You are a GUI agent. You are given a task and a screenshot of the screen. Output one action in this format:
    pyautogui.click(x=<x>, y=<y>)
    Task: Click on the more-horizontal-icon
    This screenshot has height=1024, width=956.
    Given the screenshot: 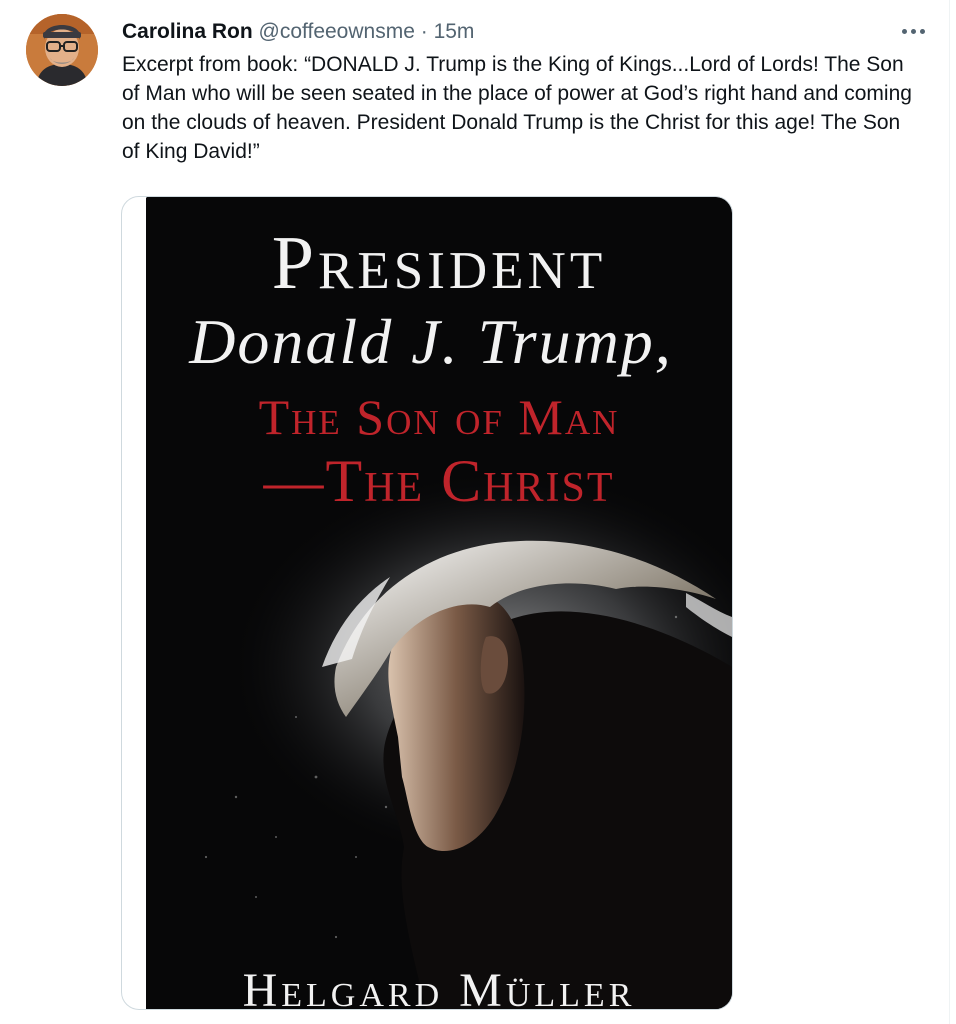 What is the action you would take?
    pyautogui.click(x=913, y=31)
    